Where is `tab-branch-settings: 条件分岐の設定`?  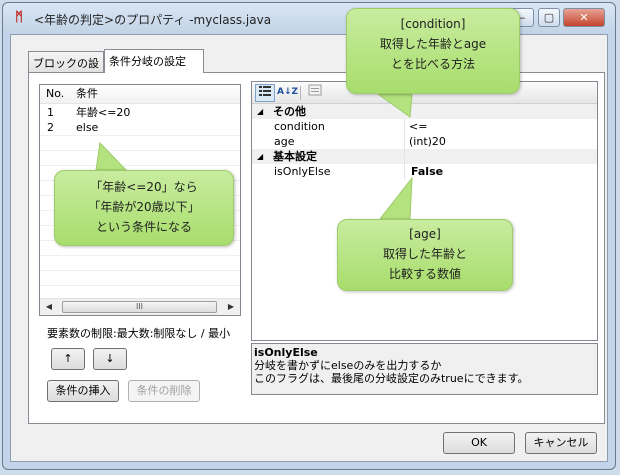
tab-branch-settings: 条件分岐の設定 is located at coordinates (154, 61).